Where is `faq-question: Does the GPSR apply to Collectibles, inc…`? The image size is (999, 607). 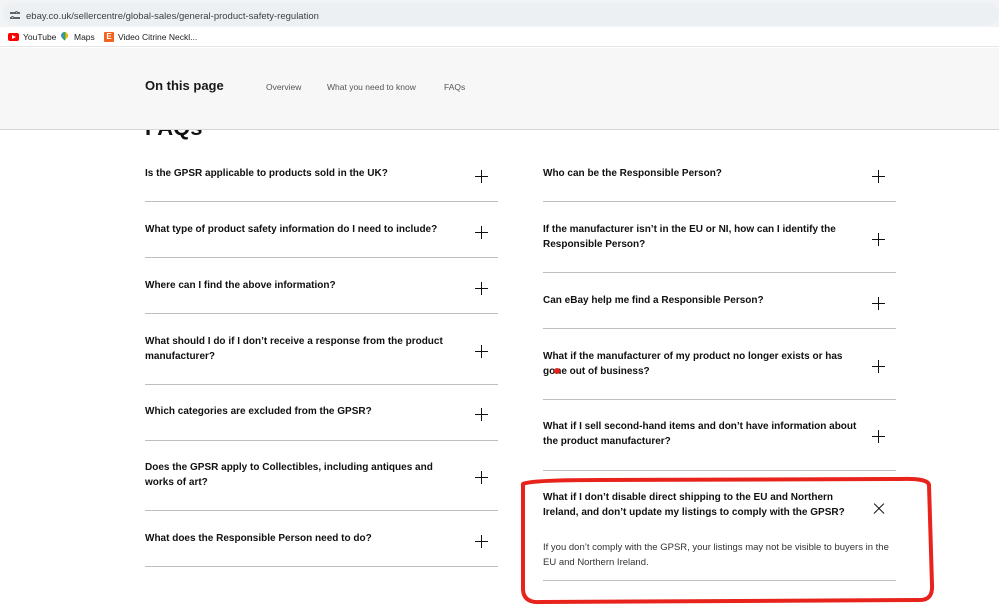 faq-question: Does the GPSR apply to Collectibles, inc… is located at coordinates (300, 475).